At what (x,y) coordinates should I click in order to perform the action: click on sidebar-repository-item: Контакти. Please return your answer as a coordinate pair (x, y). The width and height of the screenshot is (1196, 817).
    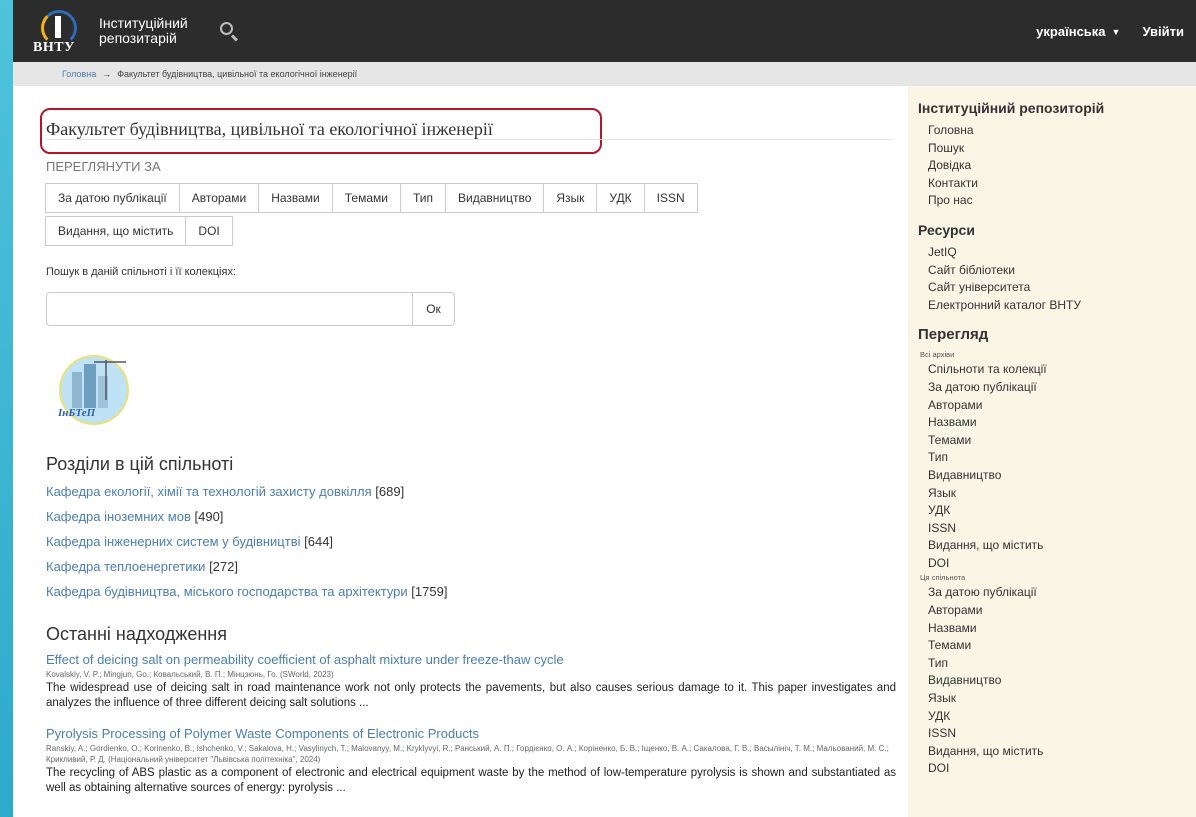
    Looking at the image, I should click on (1057, 184).